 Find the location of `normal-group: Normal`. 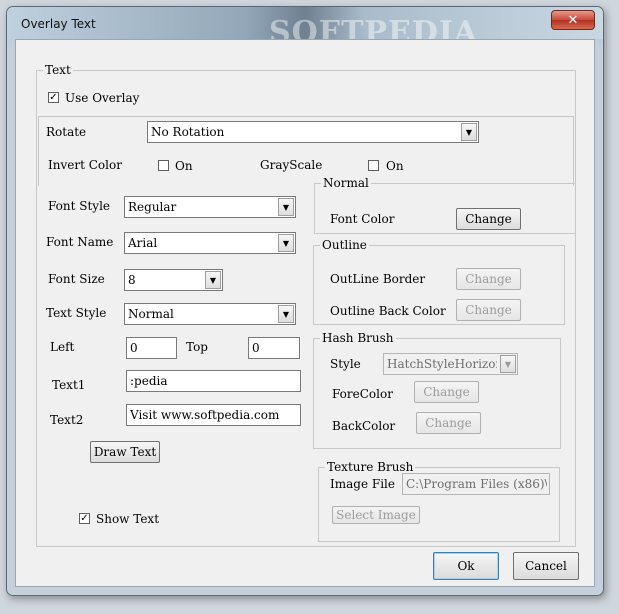

normal-group: Normal is located at coordinates (445, 205).